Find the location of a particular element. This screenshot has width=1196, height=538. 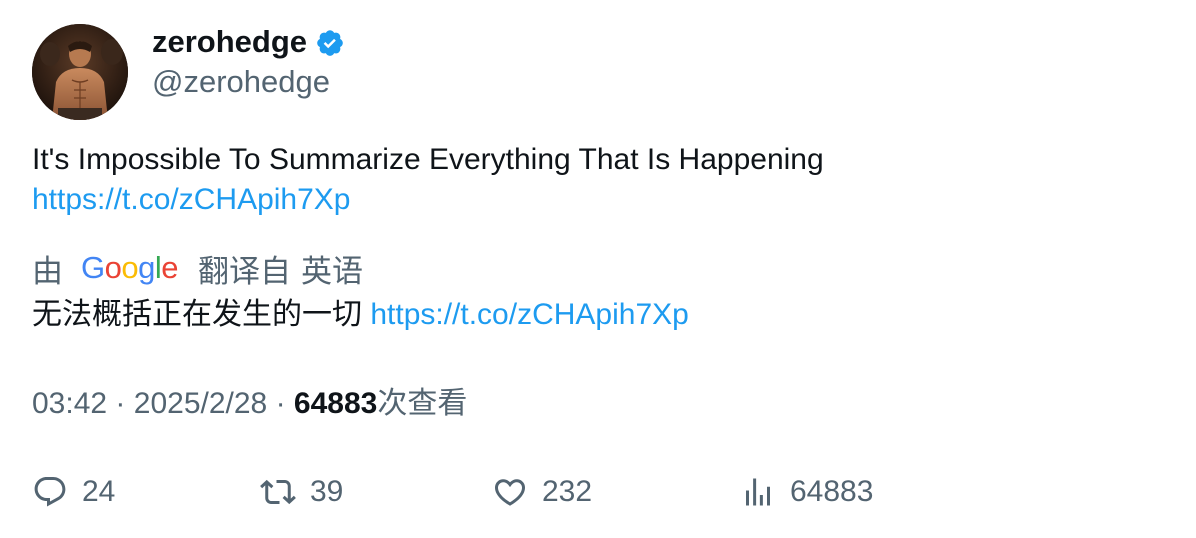

translated-from-label: 翻译自 is located at coordinates (245, 271).